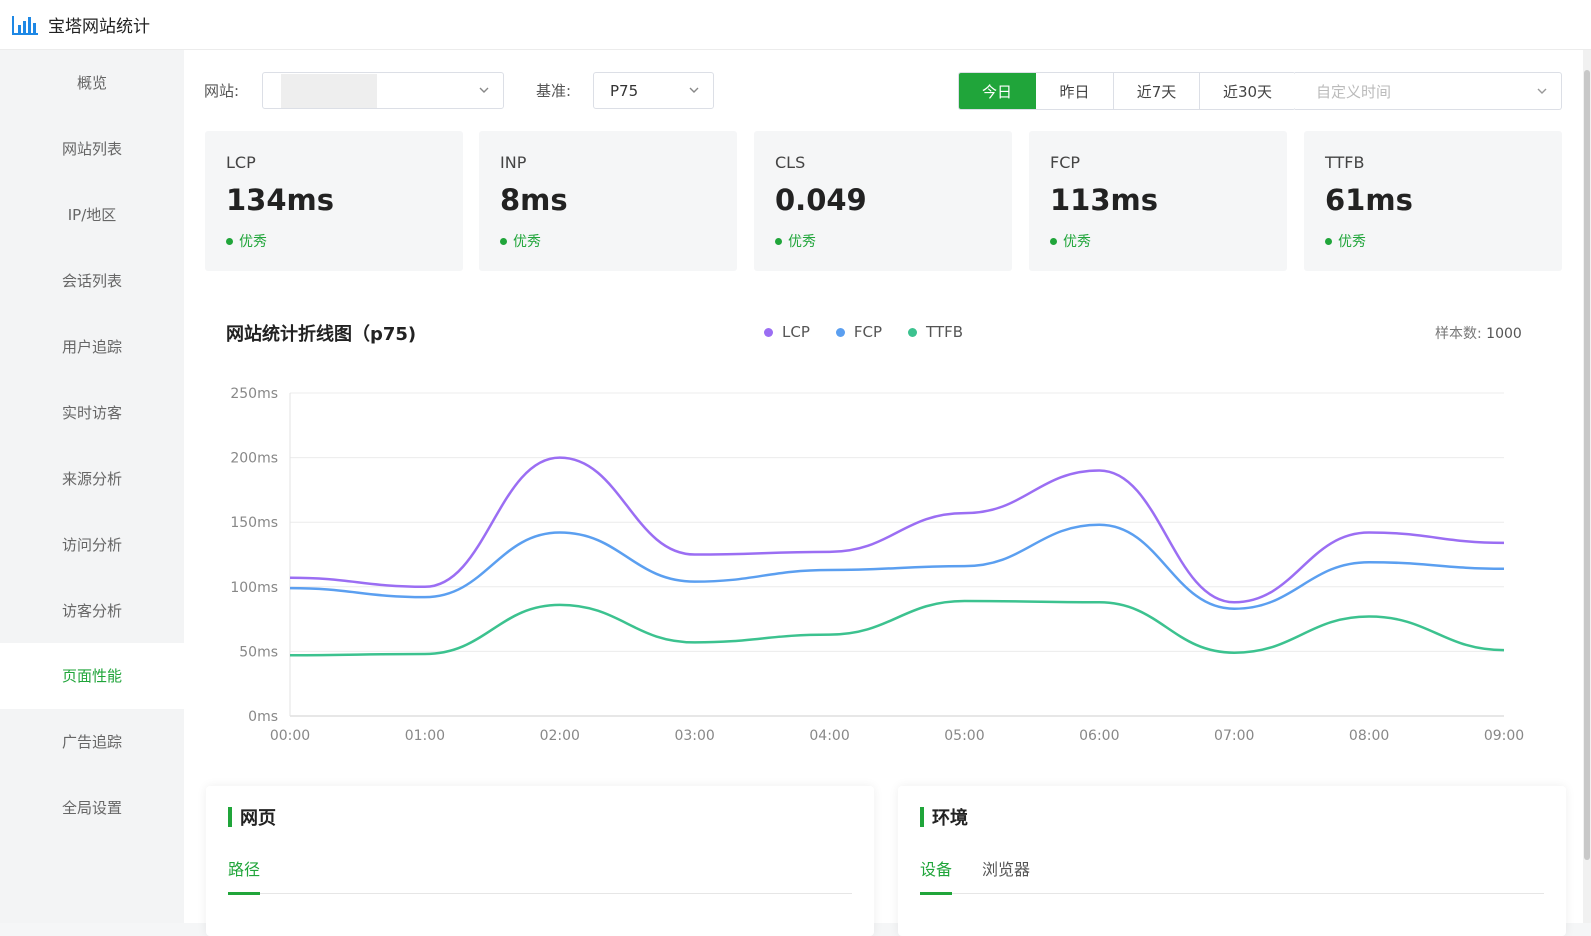 This screenshot has width=1591, height=936. I want to click on panel-title: 环境, so click(944, 817).